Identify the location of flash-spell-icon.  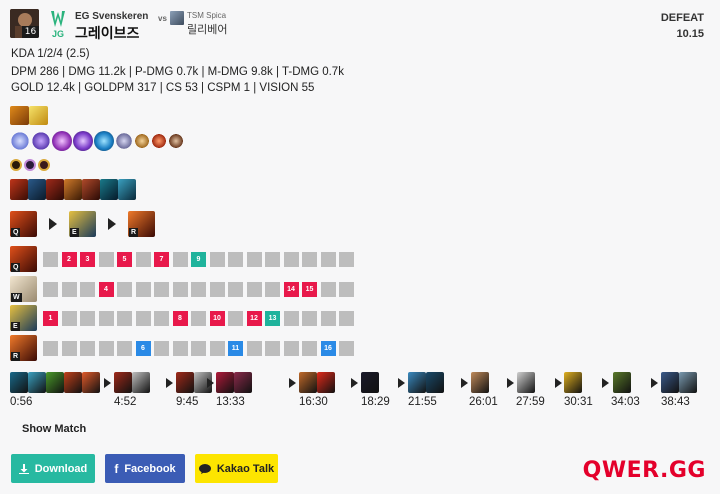
(38, 115).